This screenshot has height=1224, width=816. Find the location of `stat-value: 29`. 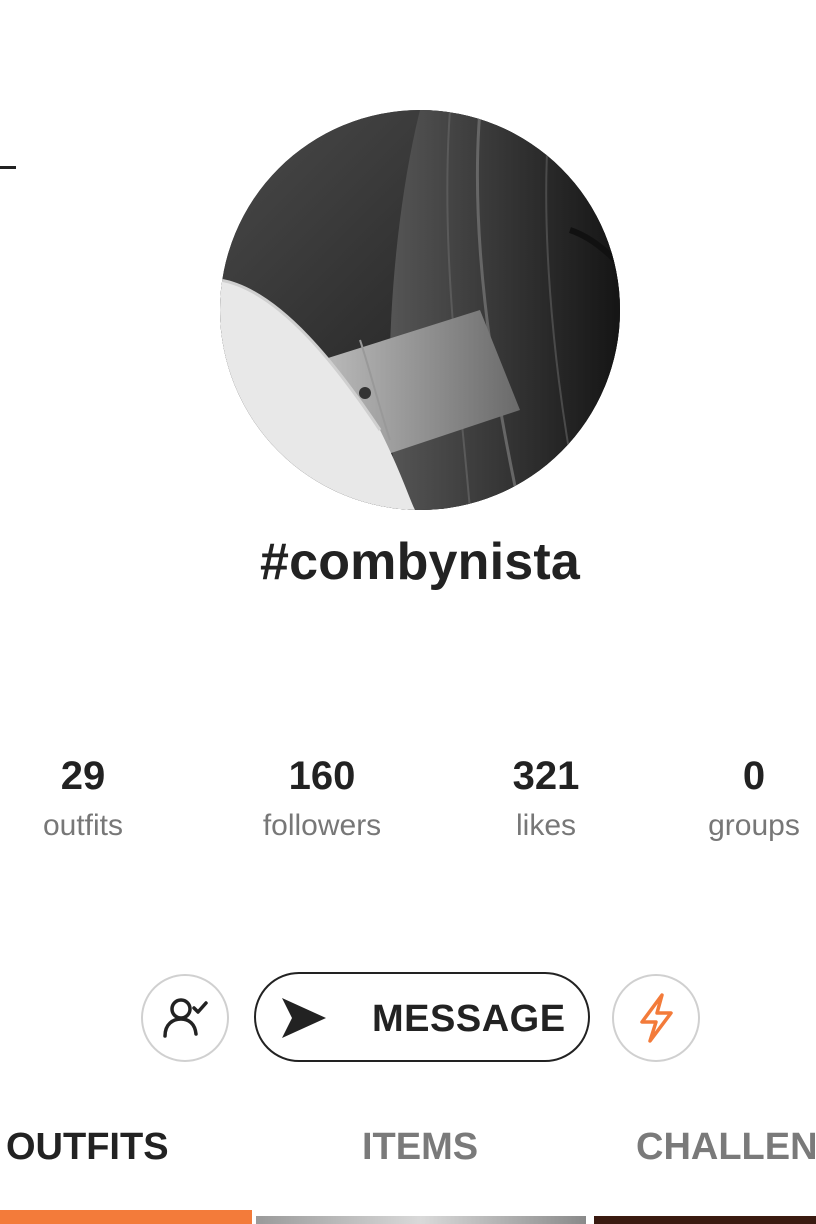

stat-value: 29 is located at coordinates (83, 776).